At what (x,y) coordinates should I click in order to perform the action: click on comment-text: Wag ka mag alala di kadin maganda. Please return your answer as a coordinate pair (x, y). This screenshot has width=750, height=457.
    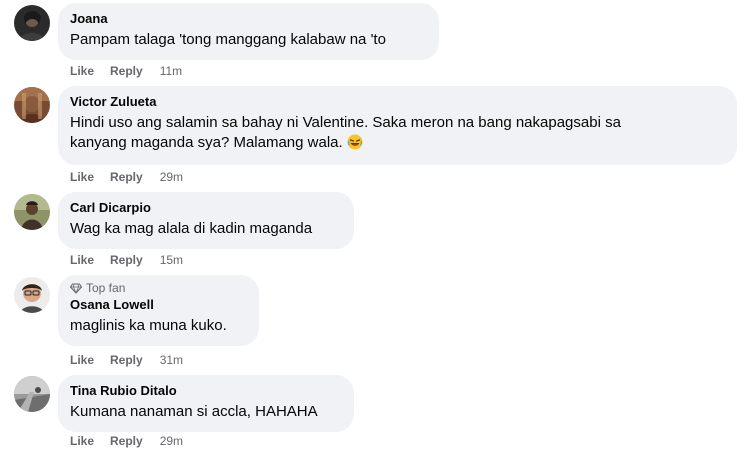
    Looking at the image, I should click on (191, 228).